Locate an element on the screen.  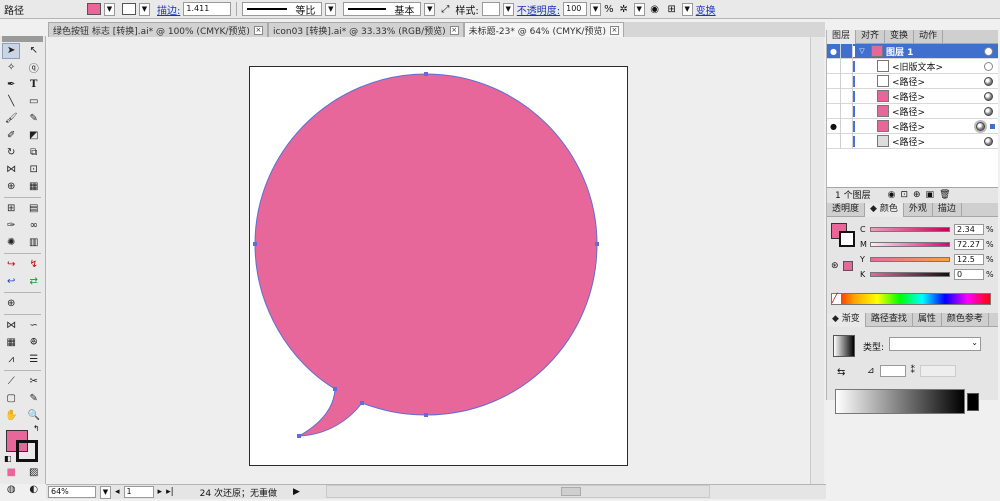
layer-row: ● ▽ 图层 1 is located at coordinates (912, 51).